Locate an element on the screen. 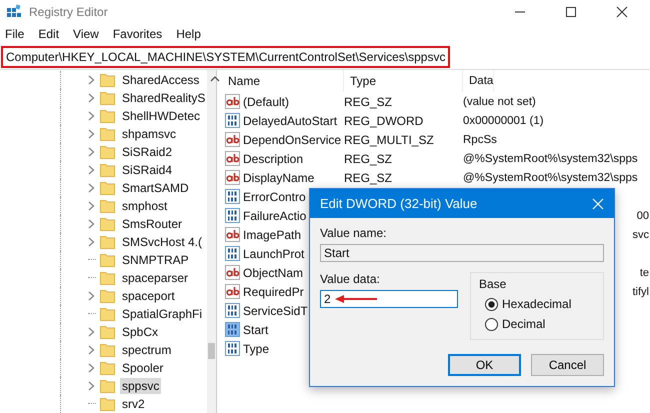 The width and height of the screenshot is (650, 413). value-name: Start is located at coordinates (255, 329).